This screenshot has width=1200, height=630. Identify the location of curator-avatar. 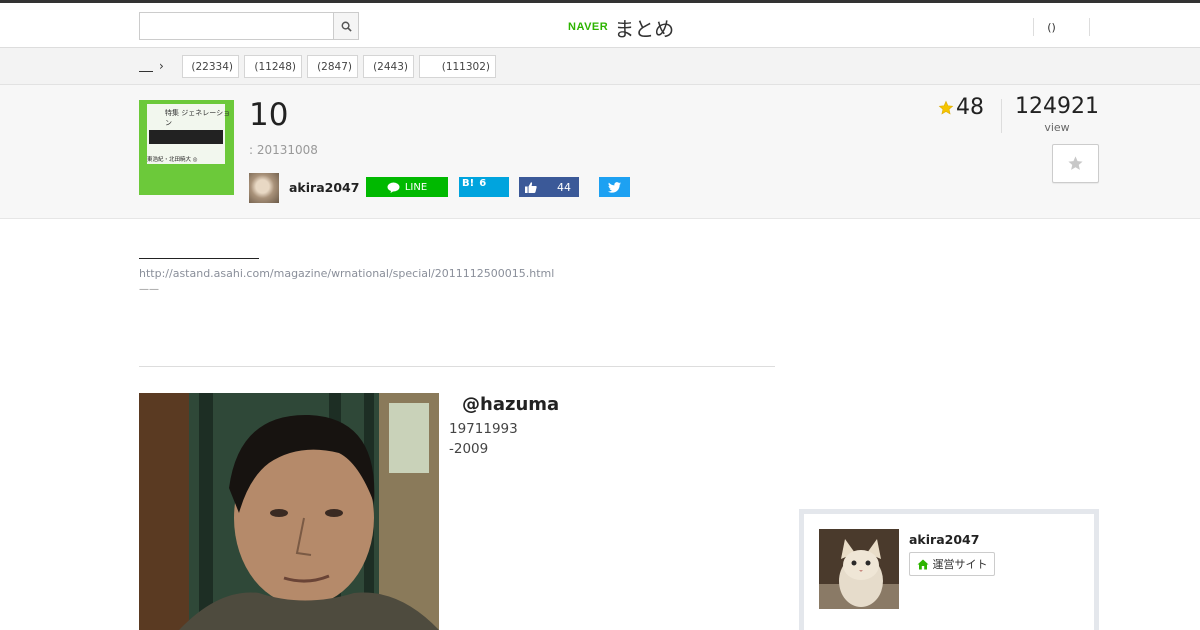
(859, 569).